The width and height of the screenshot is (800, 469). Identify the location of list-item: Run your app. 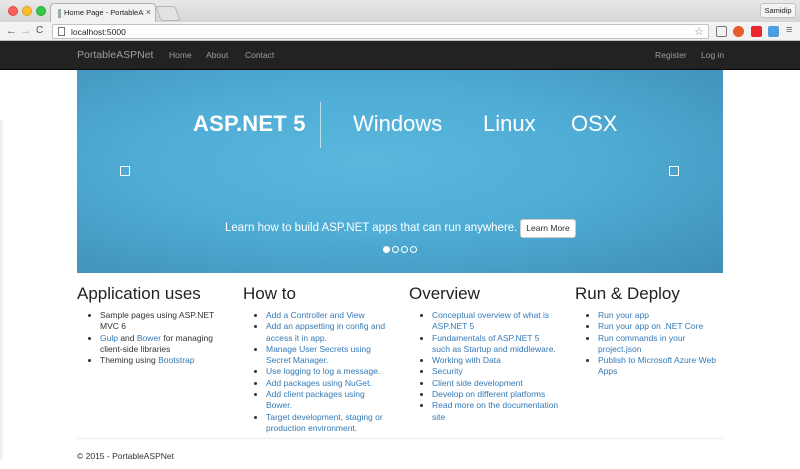
(661, 315).